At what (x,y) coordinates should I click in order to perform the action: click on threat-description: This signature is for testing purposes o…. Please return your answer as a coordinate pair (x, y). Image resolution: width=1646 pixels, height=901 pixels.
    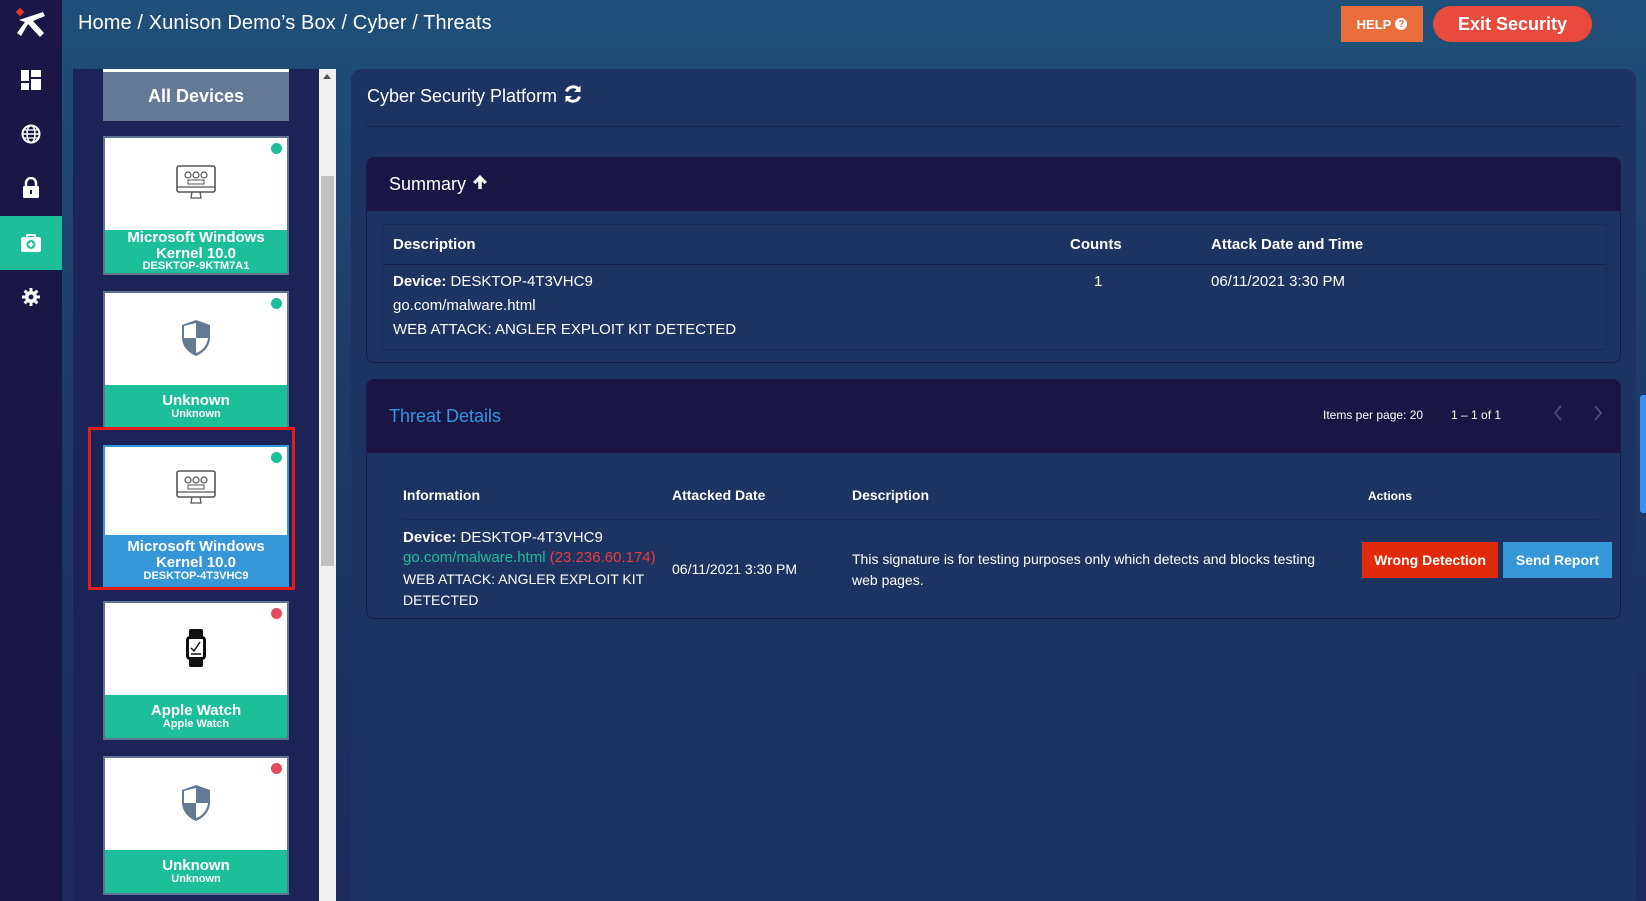
    Looking at the image, I should click on (1084, 569).